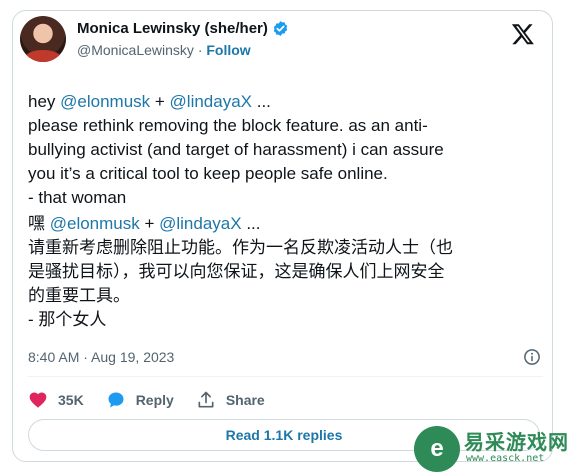 This screenshot has width=567, height=474. Describe the element at coordinates (133, 357) in the screenshot. I see `date-text: Aug 19, 2023` at that location.